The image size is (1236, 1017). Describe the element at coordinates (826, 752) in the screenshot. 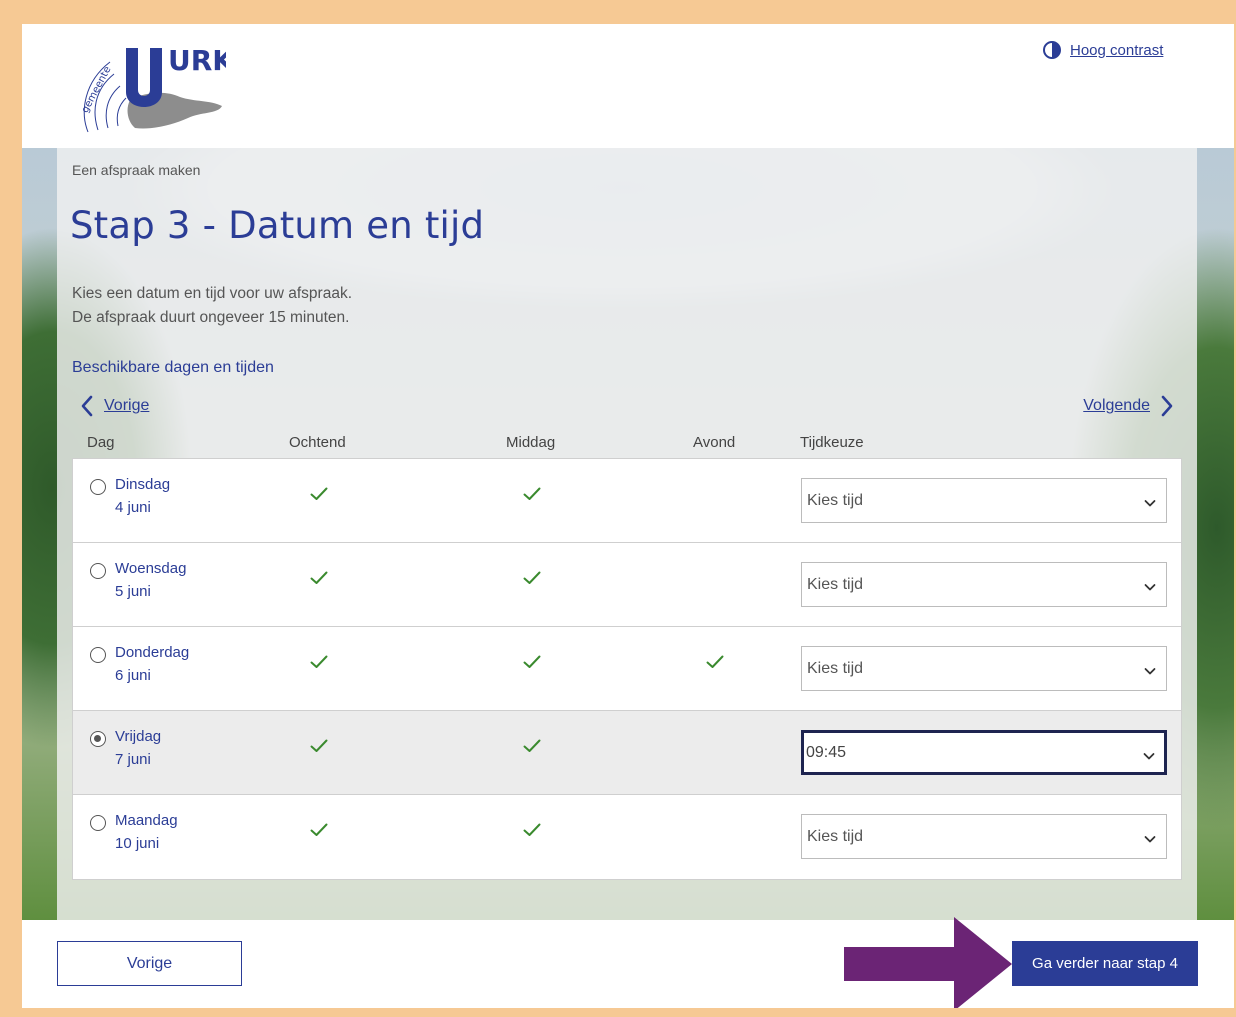

I see `time-select-value: 09:45` at that location.